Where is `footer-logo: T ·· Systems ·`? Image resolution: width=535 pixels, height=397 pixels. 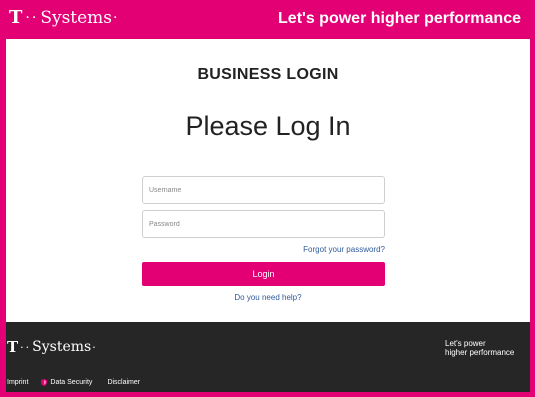 footer-logo: T ·· Systems · is located at coordinates (51, 347).